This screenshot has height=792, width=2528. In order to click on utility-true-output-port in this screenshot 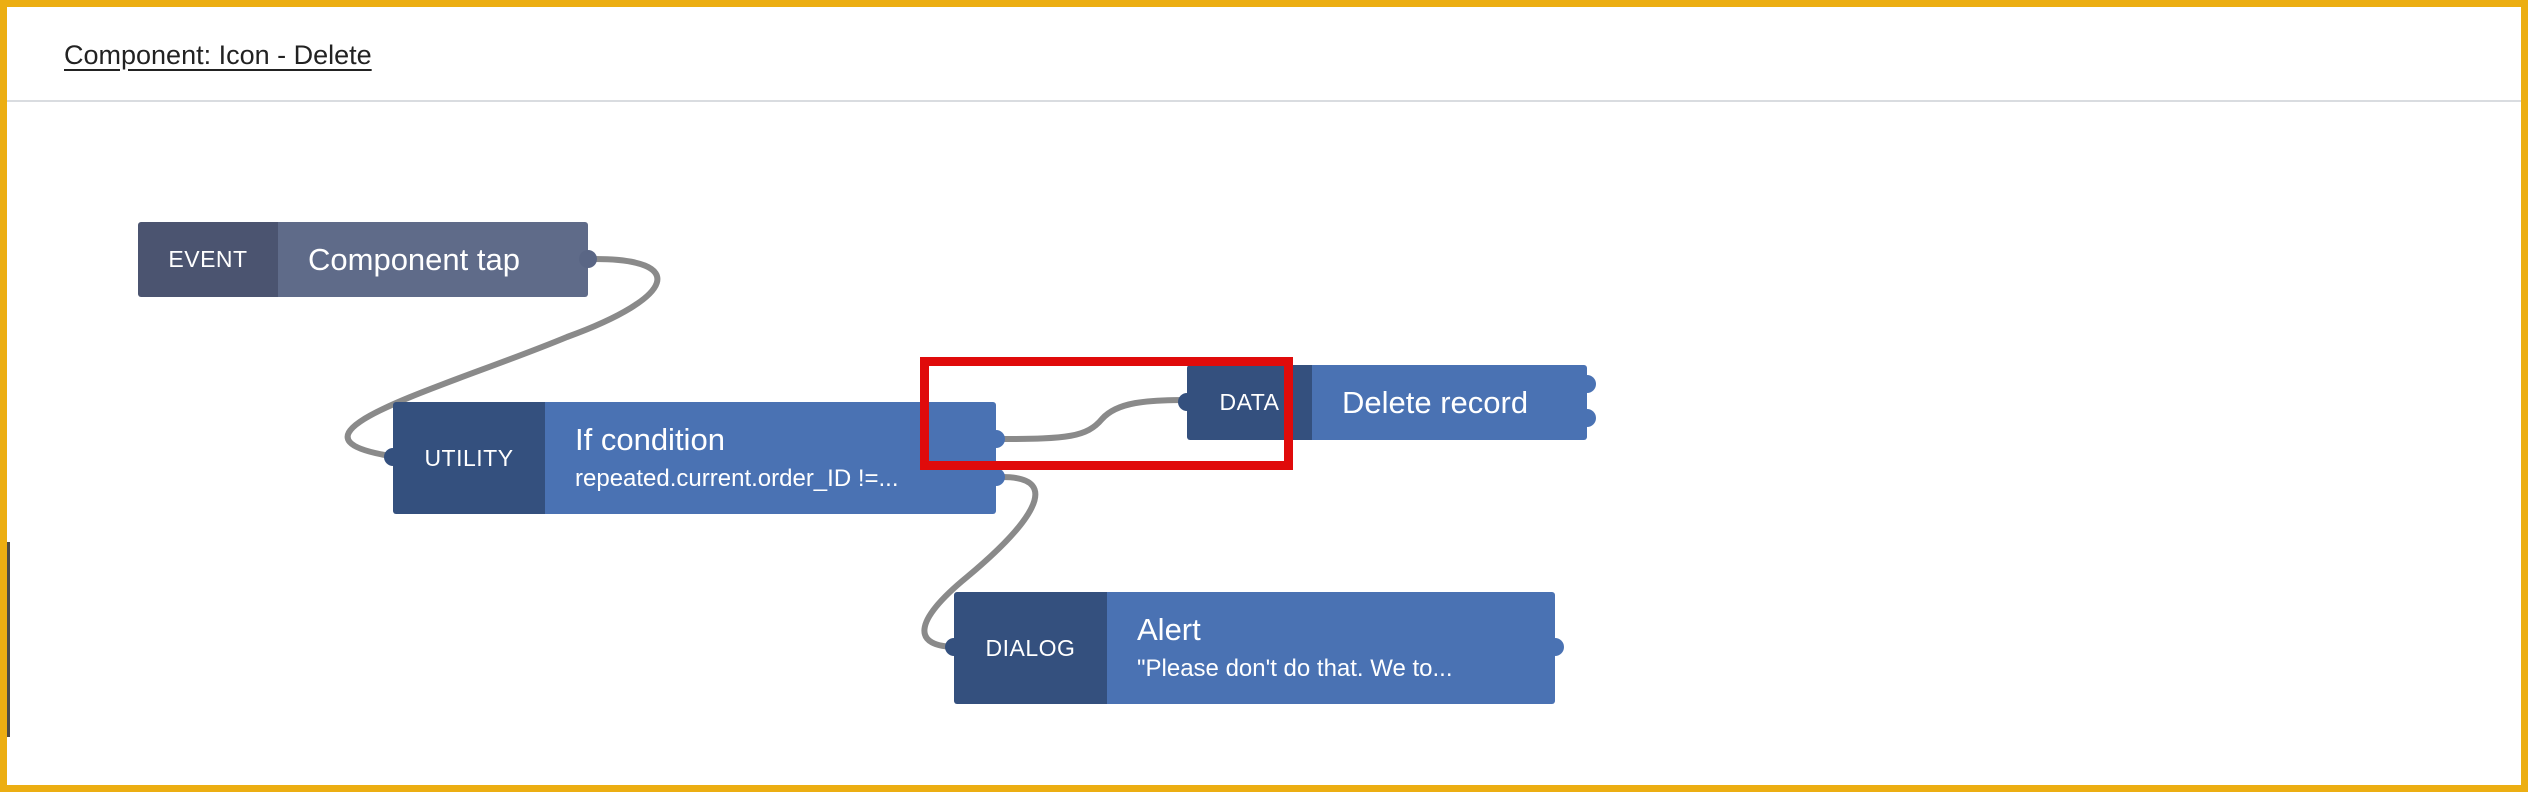, I will do `click(996, 439)`.